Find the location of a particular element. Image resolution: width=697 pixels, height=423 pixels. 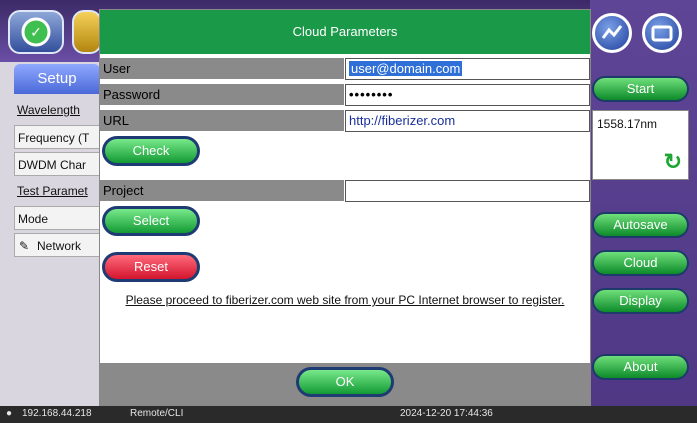

wavelength-value: 1558.17nm is located at coordinates (627, 124).